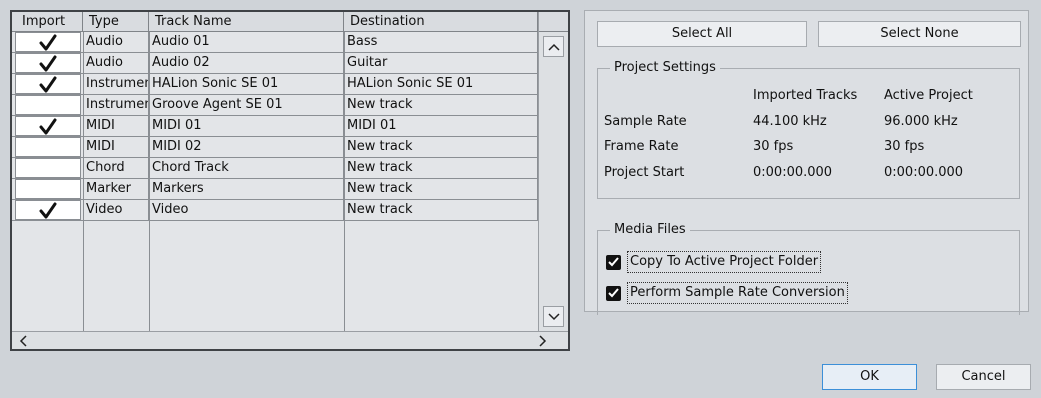 This screenshot has width=1041, height=398. What do you see at coordinates (924, 172) in the screenshot?
I see `project-start-active: 0:00:00.000` at bounding box center [924, 172].